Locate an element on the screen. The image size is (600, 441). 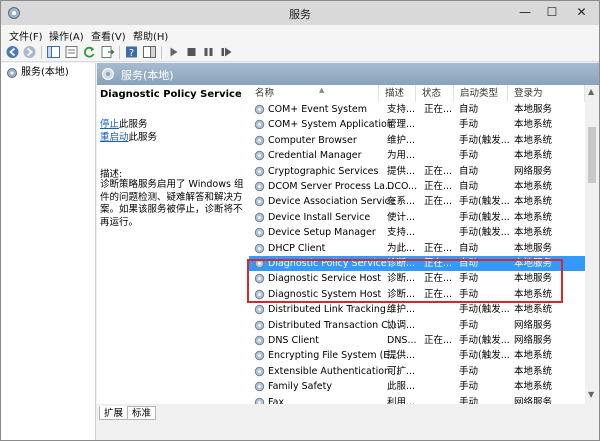
menu-action: 操作(A) is located at coordinates (66, 35).